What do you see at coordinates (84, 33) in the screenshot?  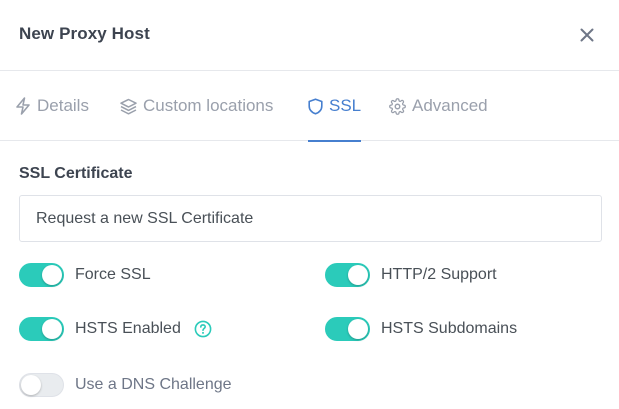 I see `modal-title: New Proxy Host` at bounding box center [84, 33].